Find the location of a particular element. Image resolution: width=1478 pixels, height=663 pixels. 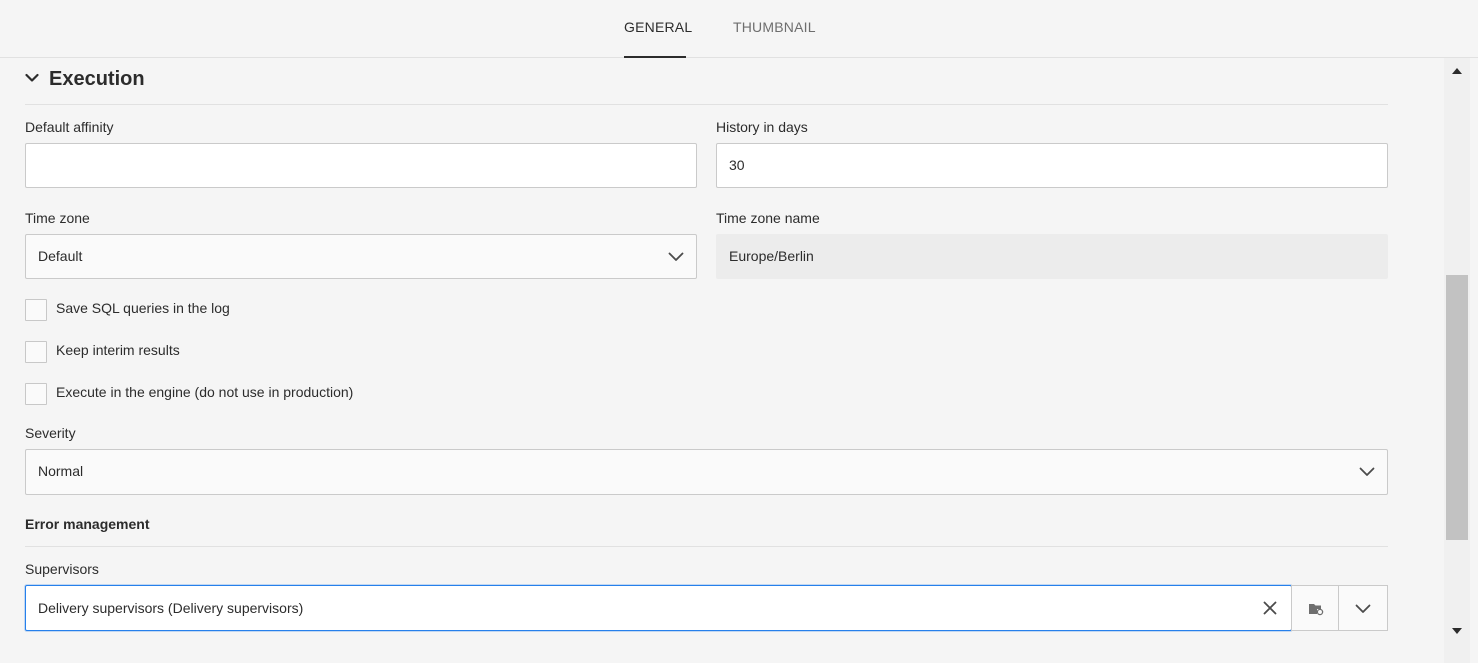

checkbox-label: Save SQL queries in the log is located at coordinates (143, 308).